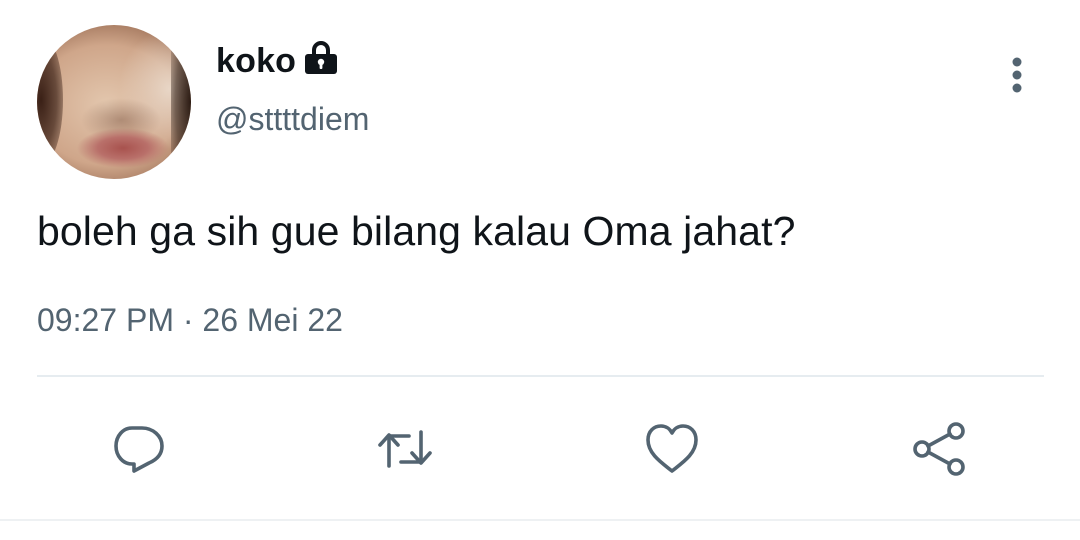  Describe the element at coordinates (540, 376) in the screenshot. I see `divider` at that location.